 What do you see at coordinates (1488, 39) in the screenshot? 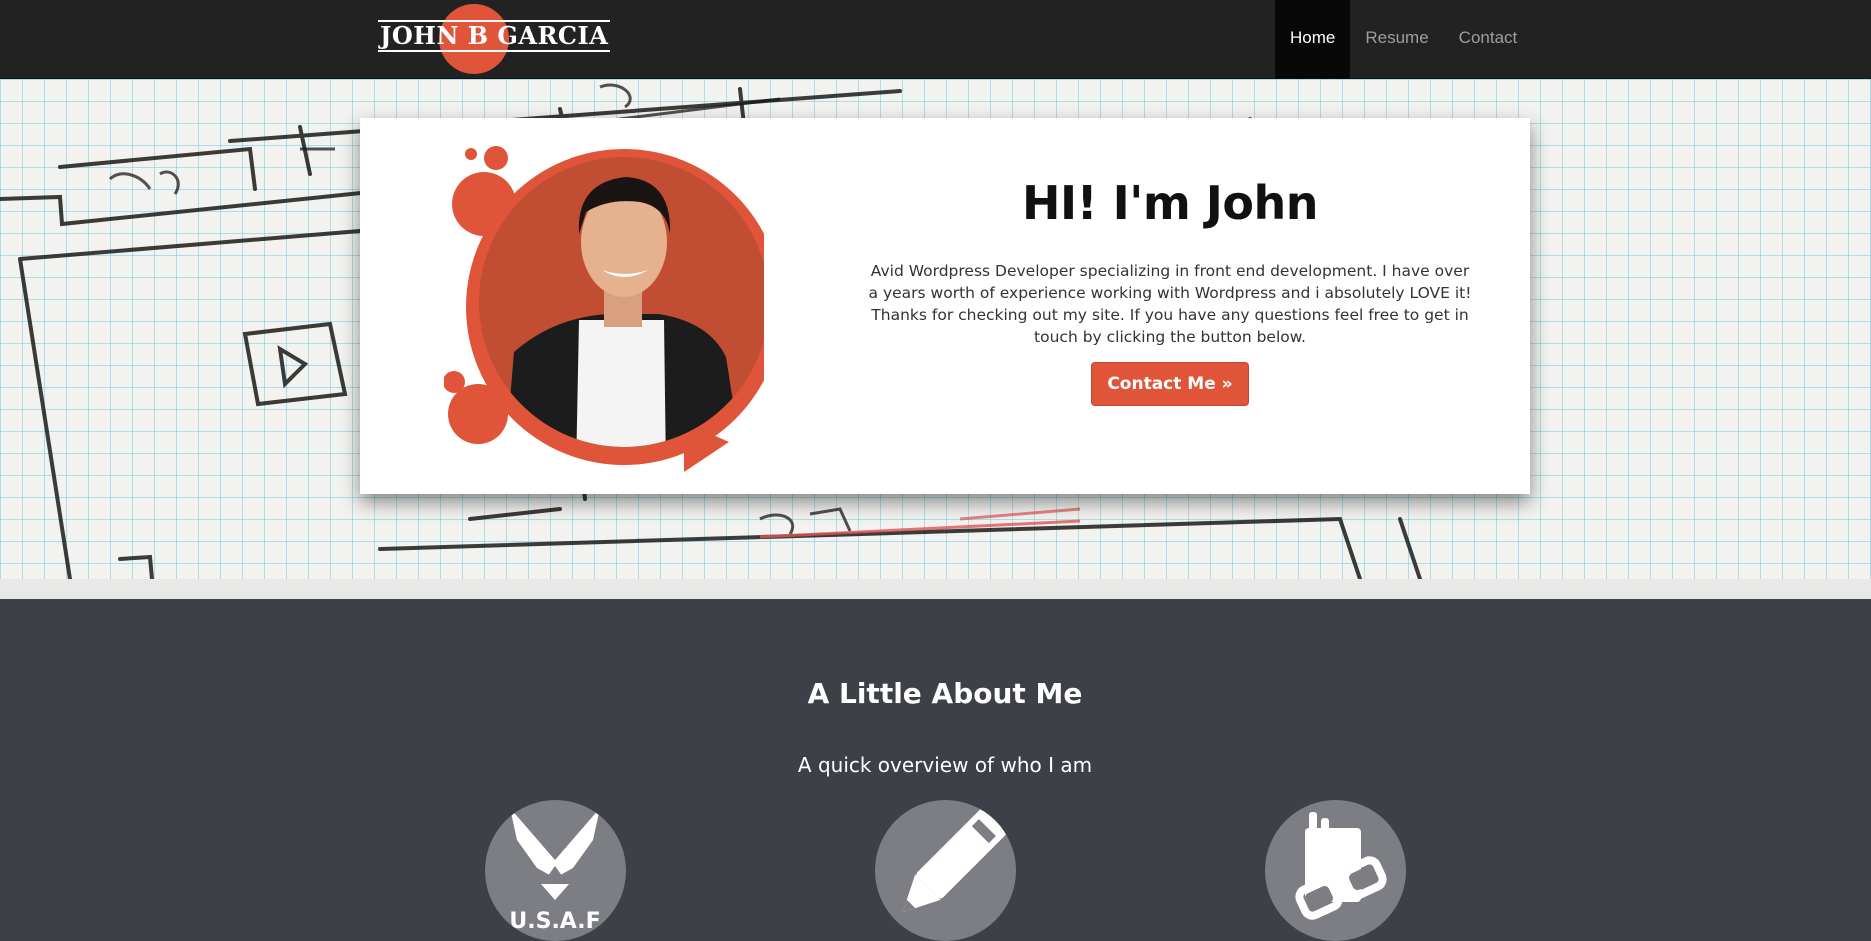
I see `nav-item-contact: Contact` at bounding box center [1488, 39].